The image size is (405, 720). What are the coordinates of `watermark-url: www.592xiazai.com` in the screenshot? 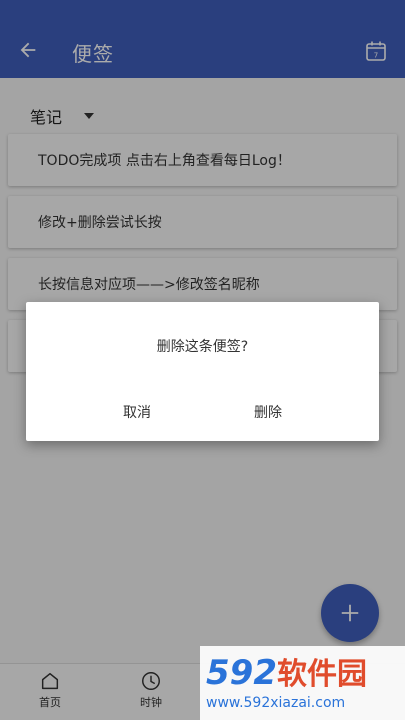 It's located at (276, 703).